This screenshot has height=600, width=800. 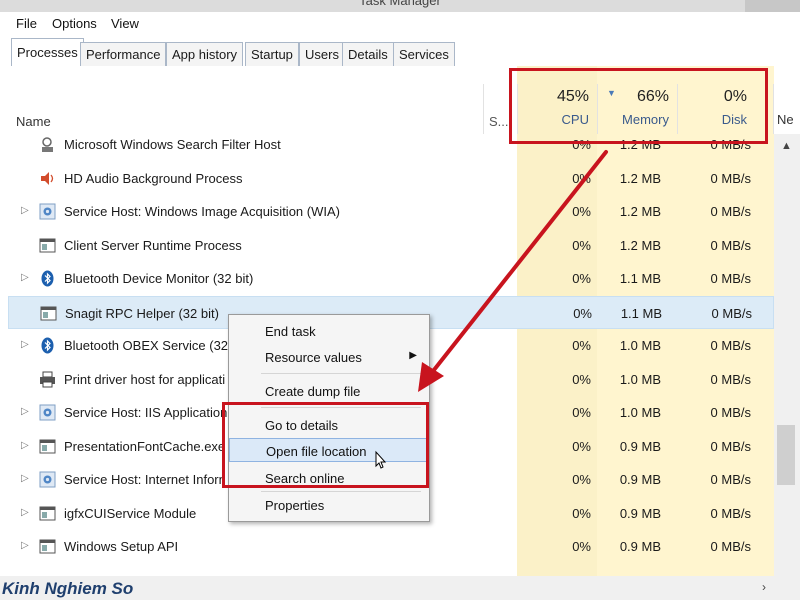 I want to click on process-name: Microsoft Windows Search Filter Host, so click(x=172, y=144).